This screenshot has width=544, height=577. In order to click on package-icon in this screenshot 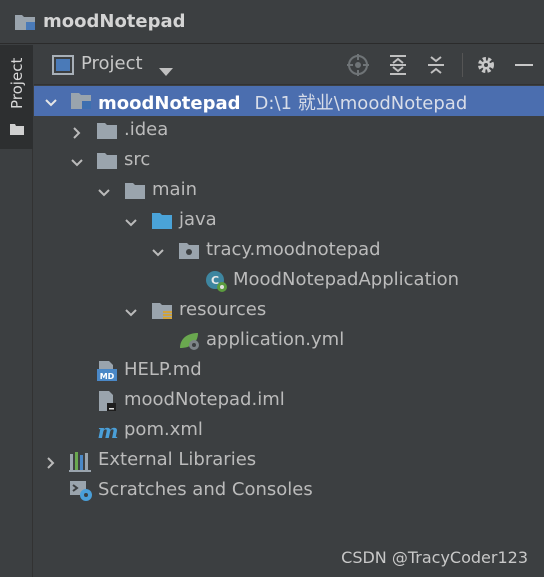, I will do `click(189, 251)`.